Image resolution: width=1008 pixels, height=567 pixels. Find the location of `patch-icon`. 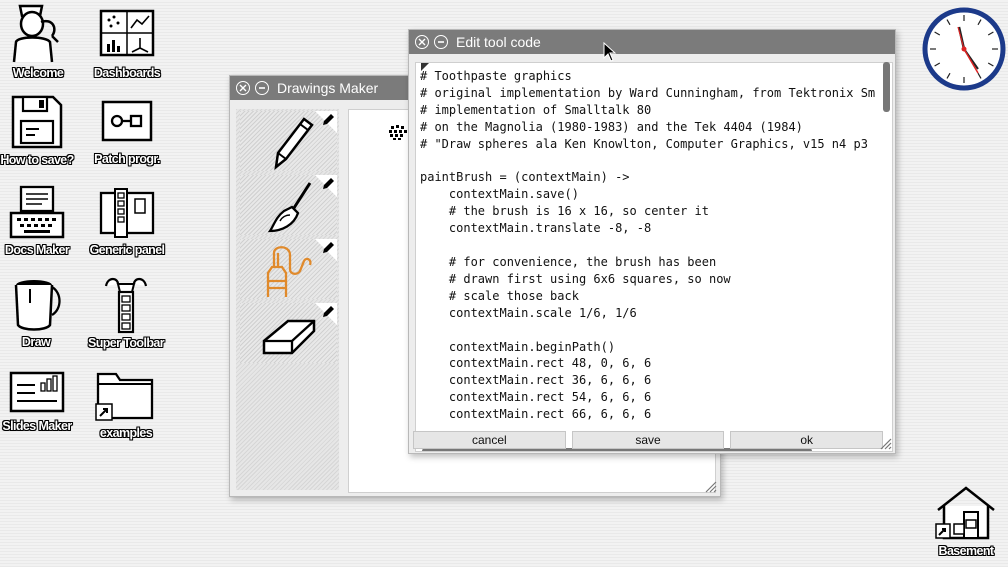

patch-icon is located at coordinates (127, 121).